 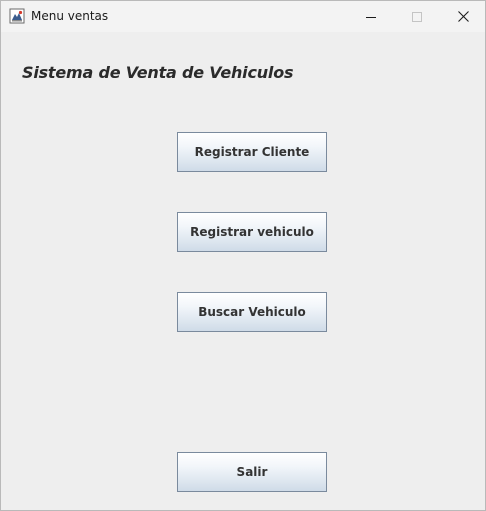 I want to click on buscar-vehiculo-button: Buscar Vehiculo, so click(x=252, y=312).